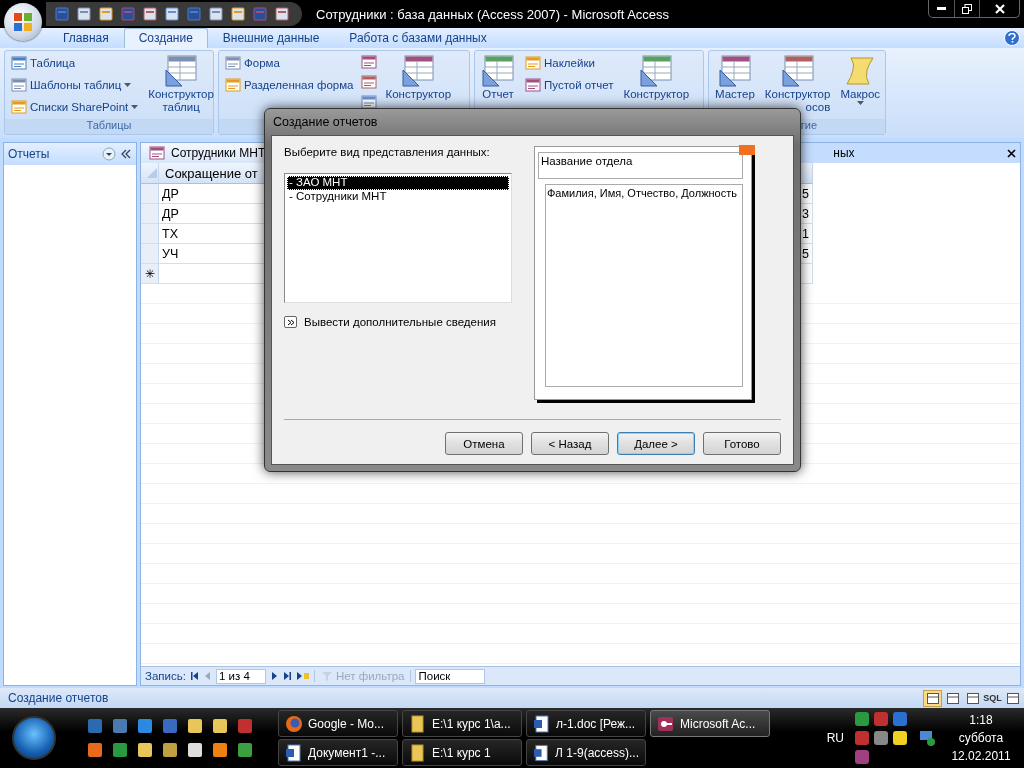  Describe the element at coordinates (640, 165) in the screenshot. I see `preview-header: Название отдела` at that location.